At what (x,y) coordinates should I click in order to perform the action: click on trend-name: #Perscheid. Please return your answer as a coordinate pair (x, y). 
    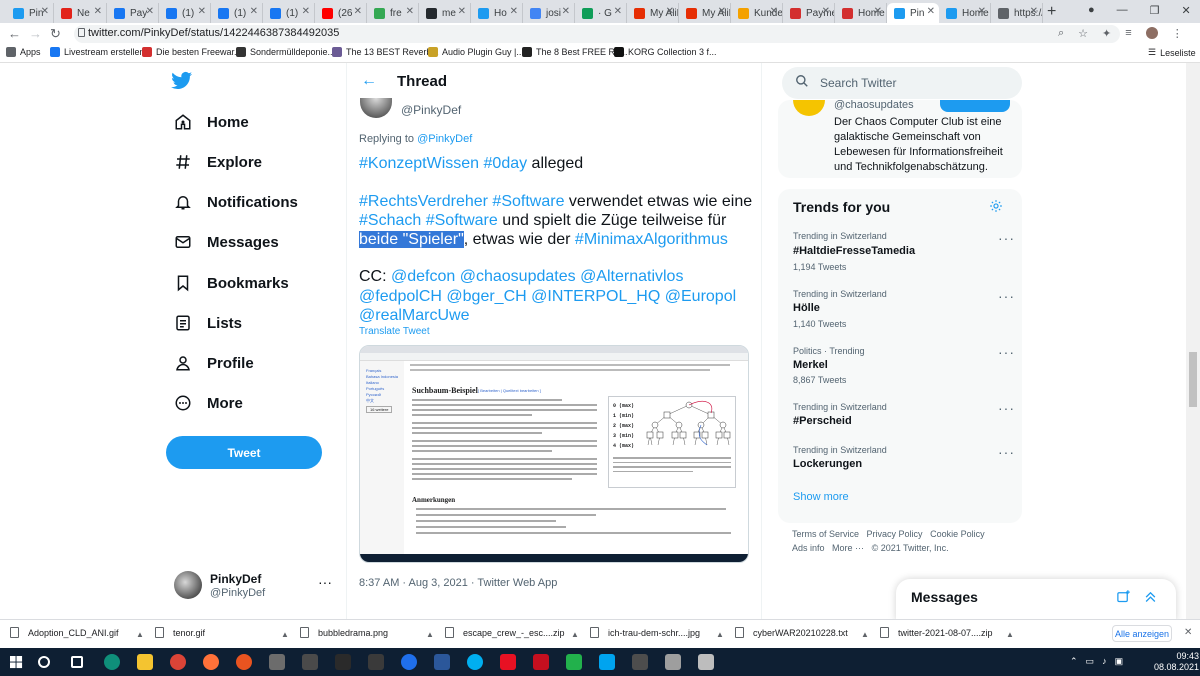
    Looking at the image, I should click on (822, 421).